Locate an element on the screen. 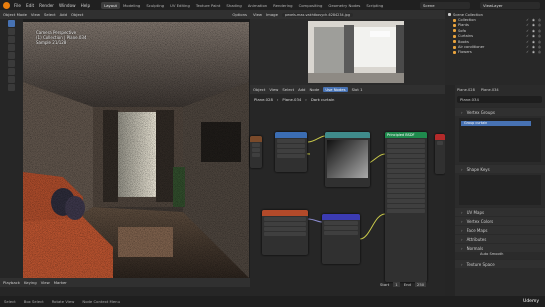  node-texture-coordinate is located at coordinates (285, 232).